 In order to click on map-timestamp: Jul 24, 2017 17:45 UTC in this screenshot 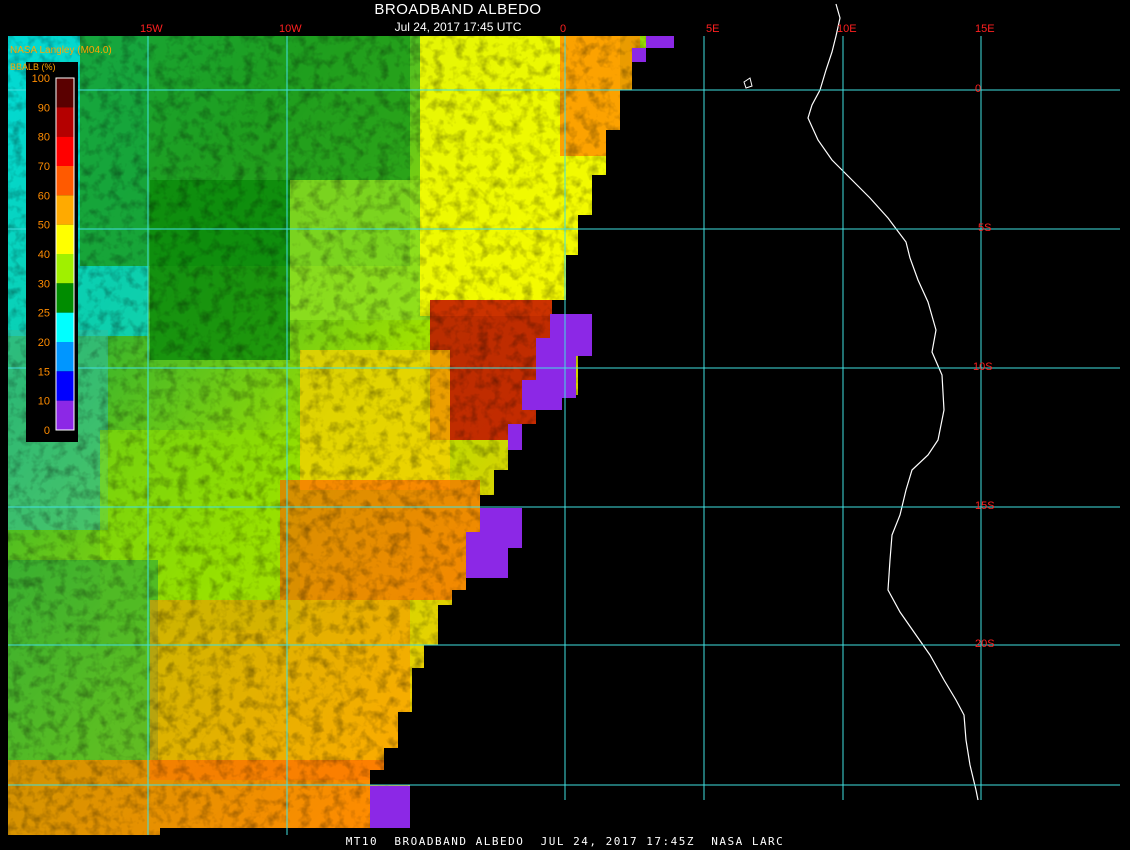, I will do `click(458, 27)`.